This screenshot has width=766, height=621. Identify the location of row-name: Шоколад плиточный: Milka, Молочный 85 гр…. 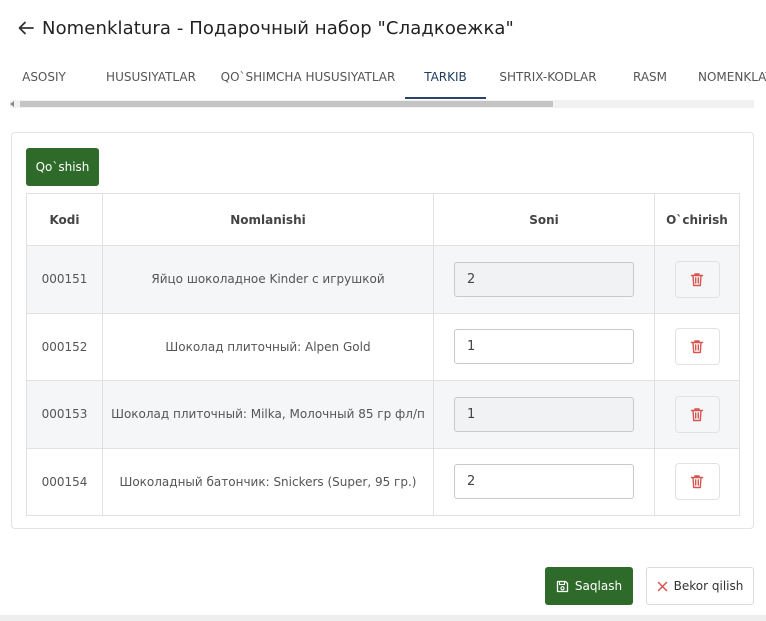
(268, 414).